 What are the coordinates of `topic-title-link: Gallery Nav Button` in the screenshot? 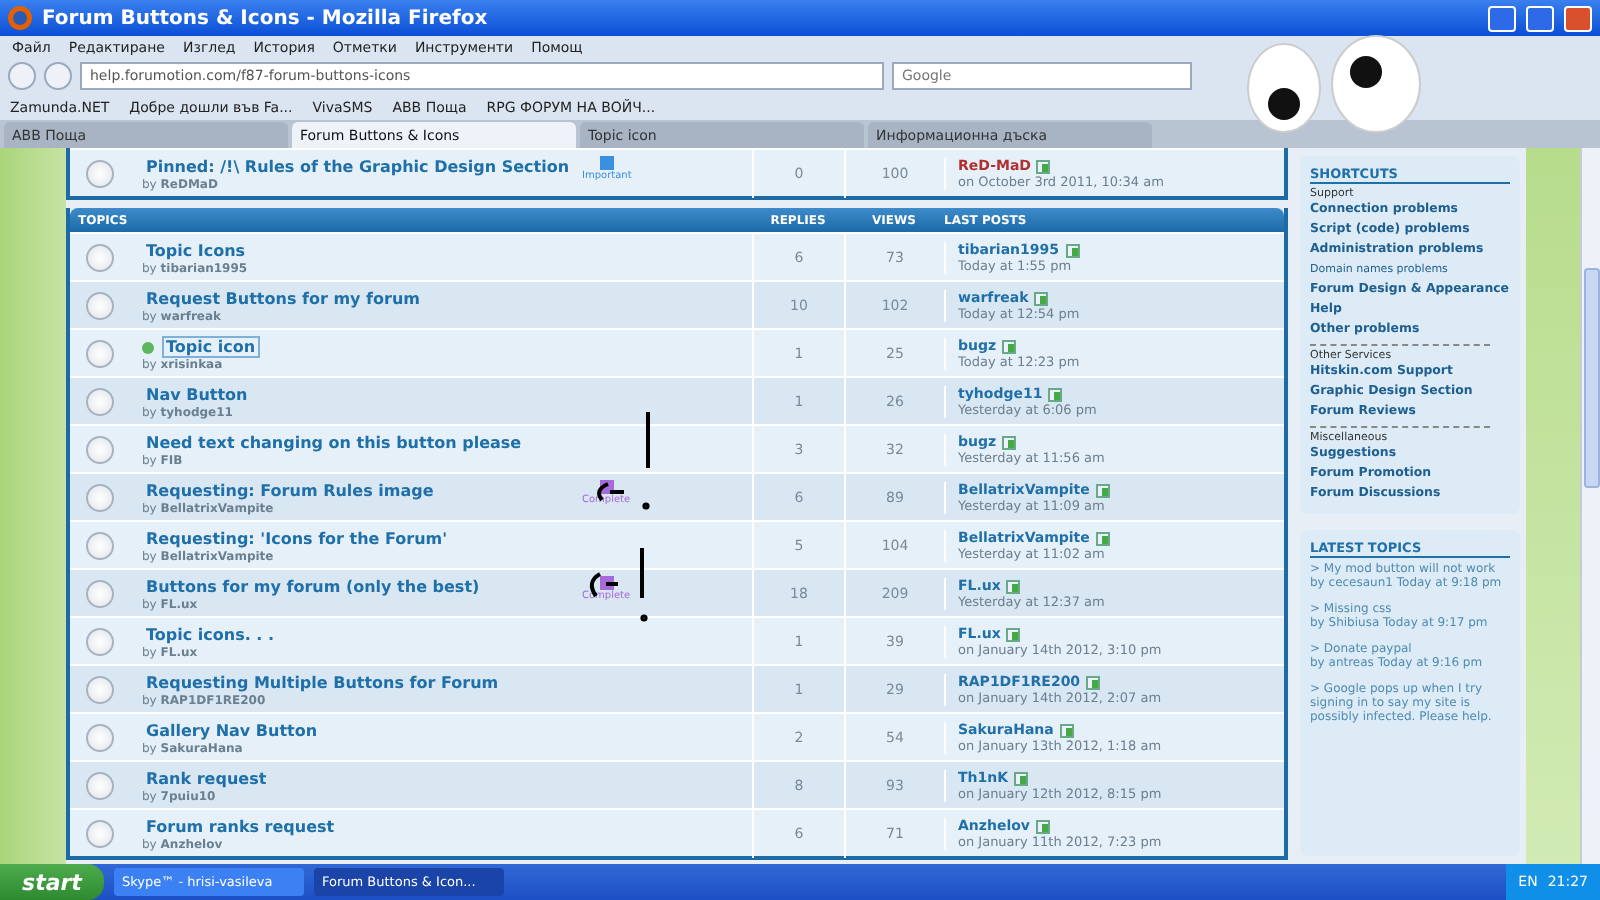 It's located at (232, 731).